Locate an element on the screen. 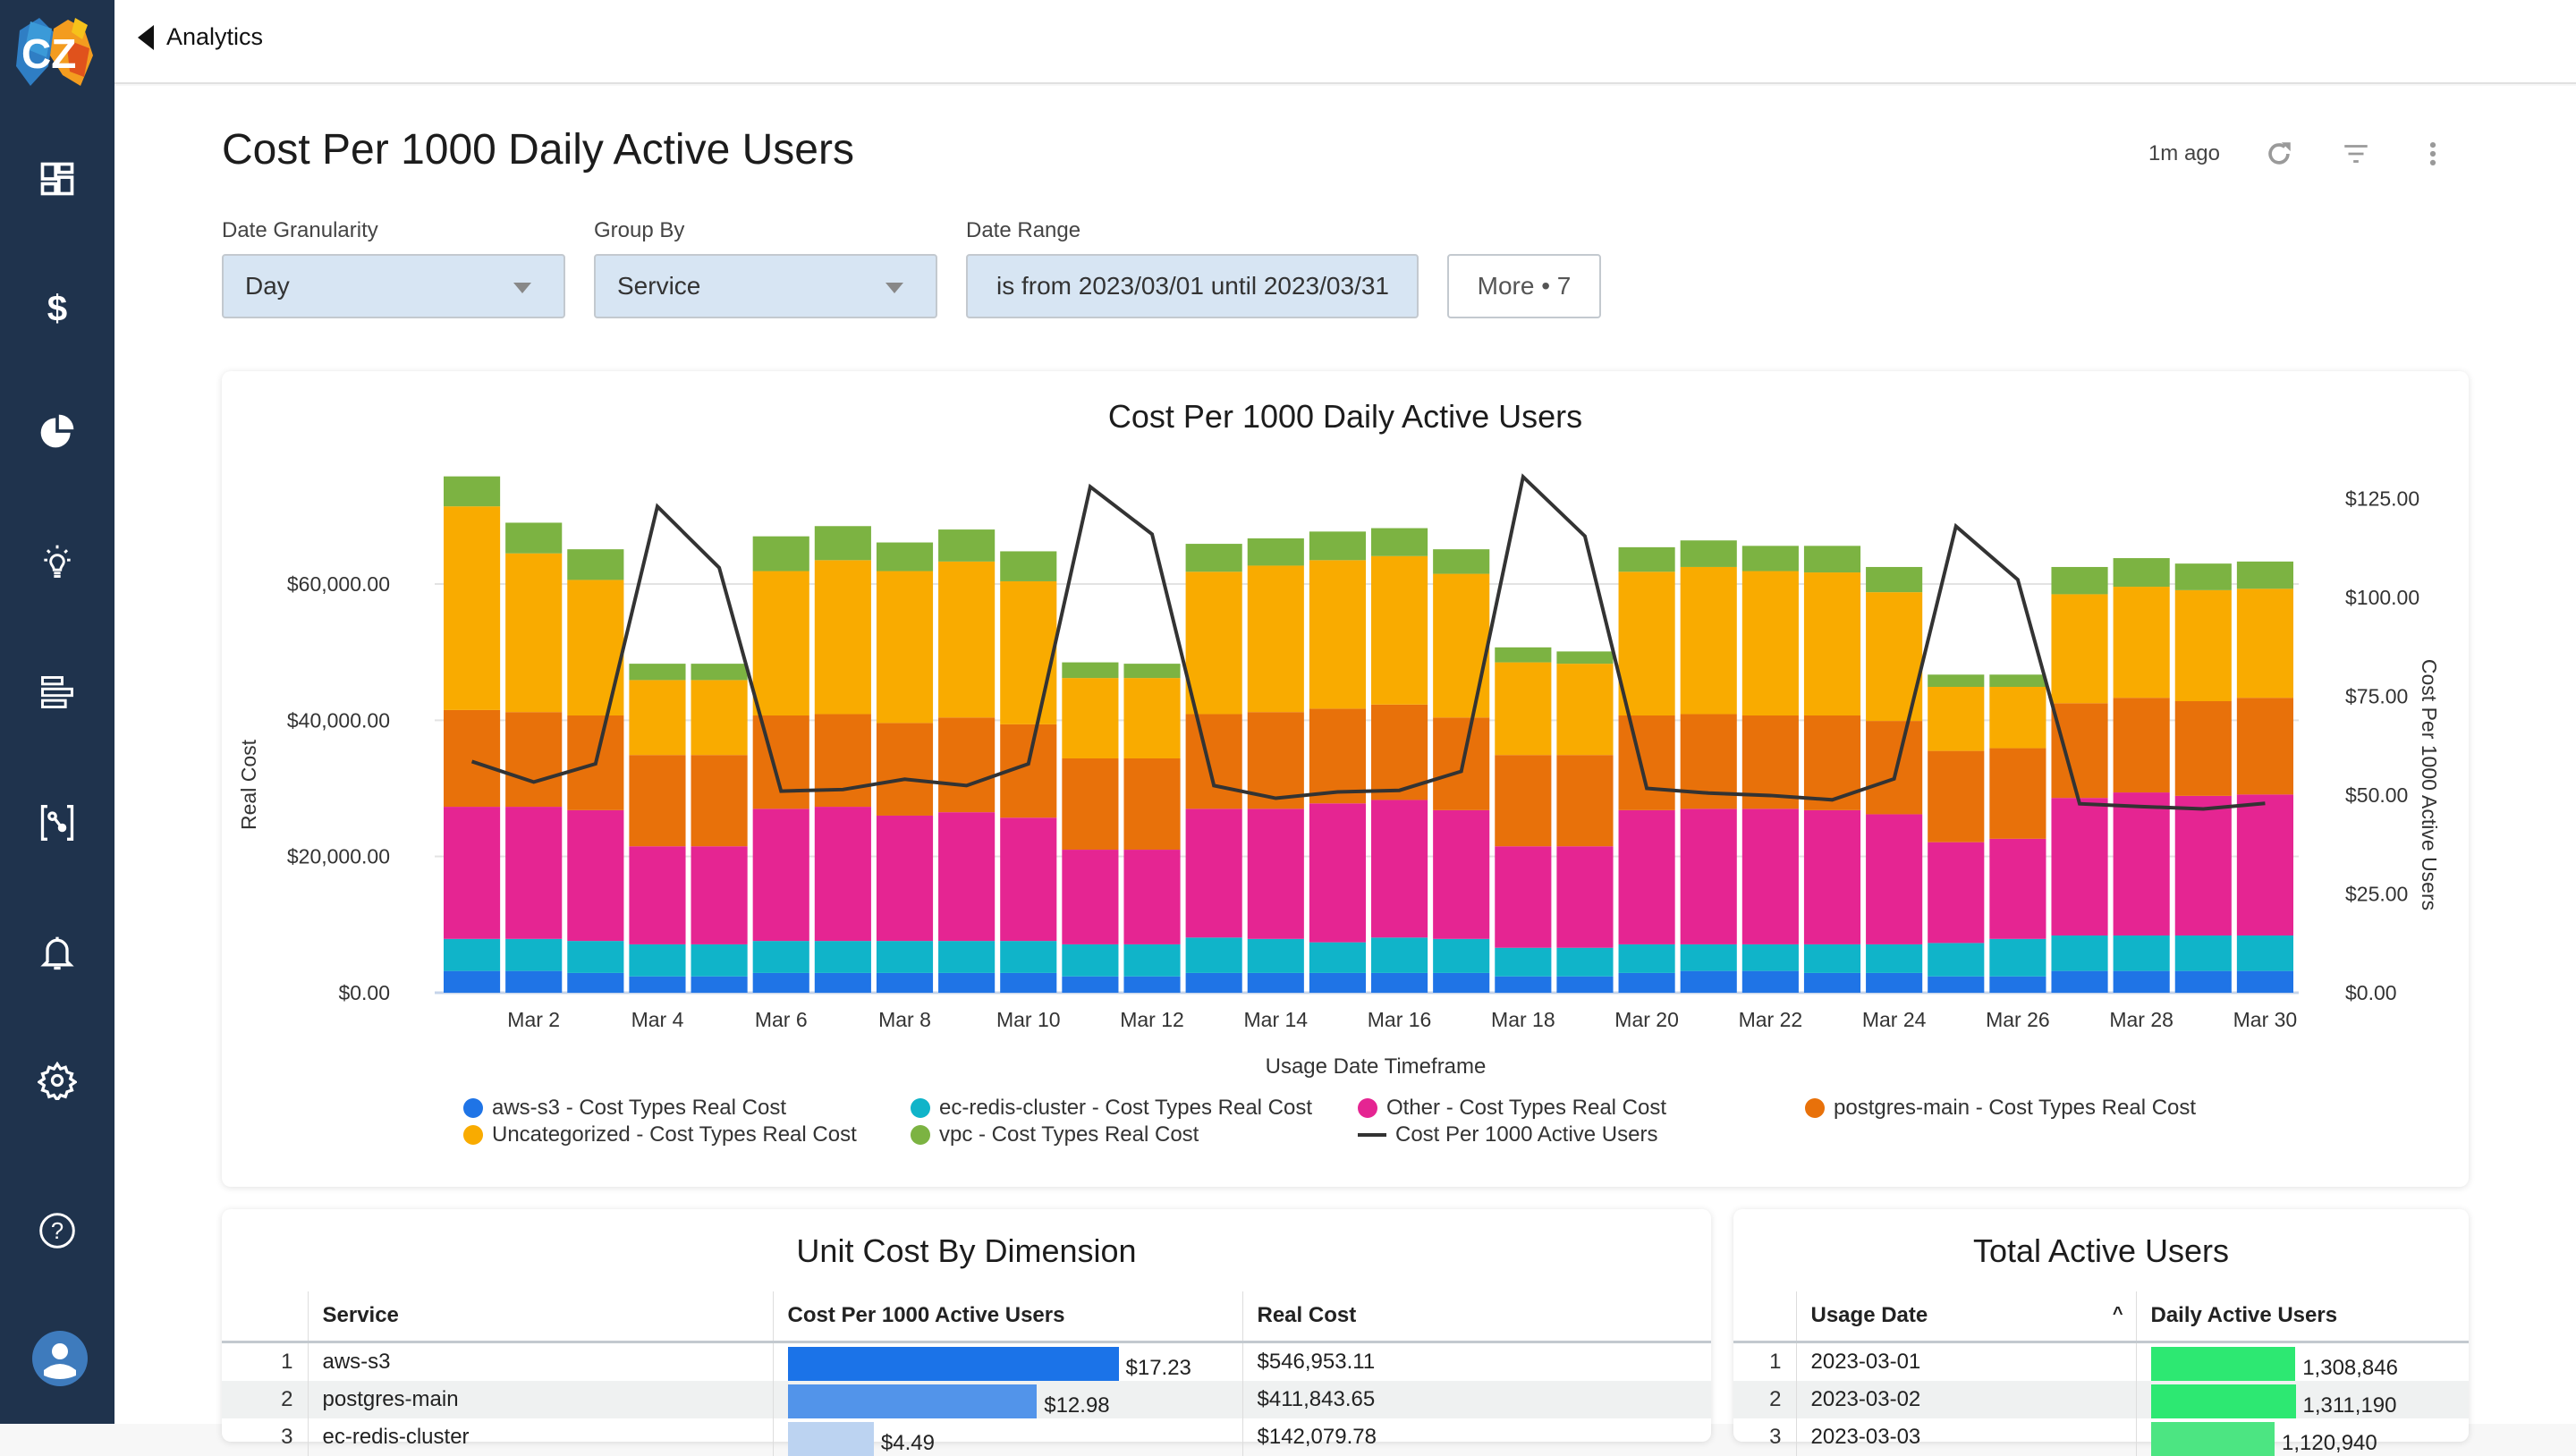  lightbulb-icon is located at coordinates (57, 561).